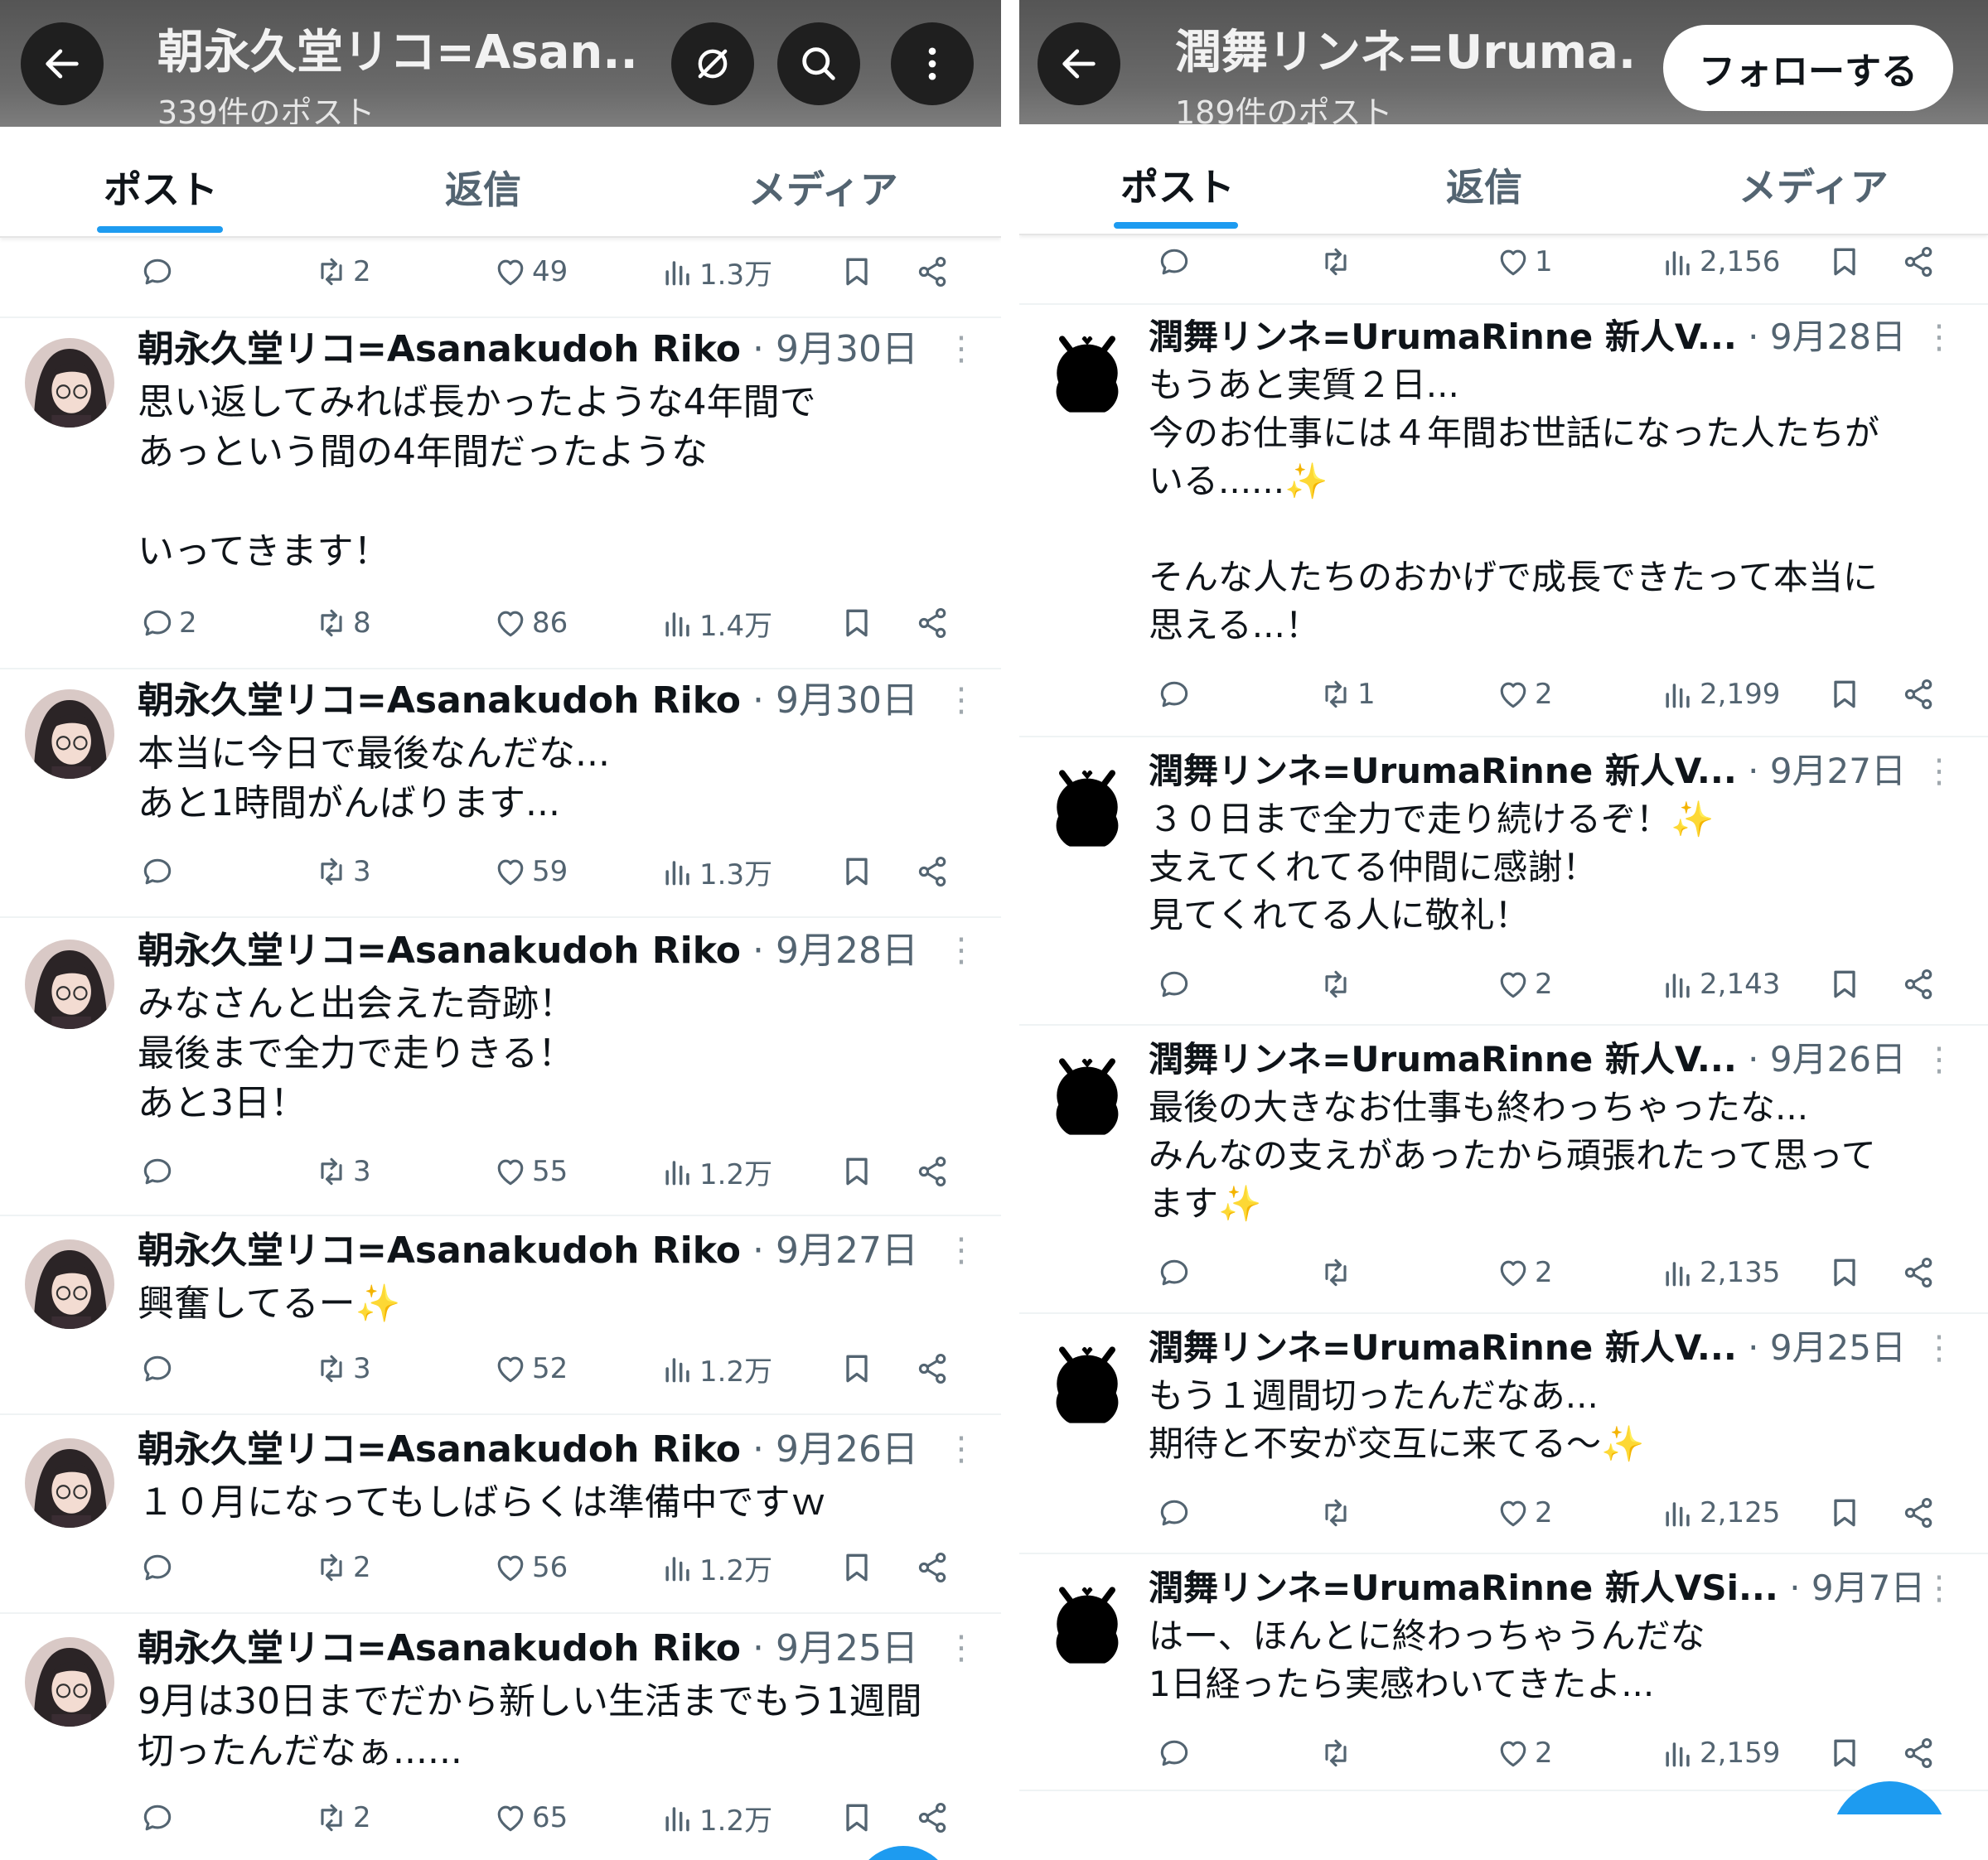  What do you see at coordinates (1821, 1060) in the screenshot?
I see `post-date: · 9月26日` at bounding box center [1821, 1060].